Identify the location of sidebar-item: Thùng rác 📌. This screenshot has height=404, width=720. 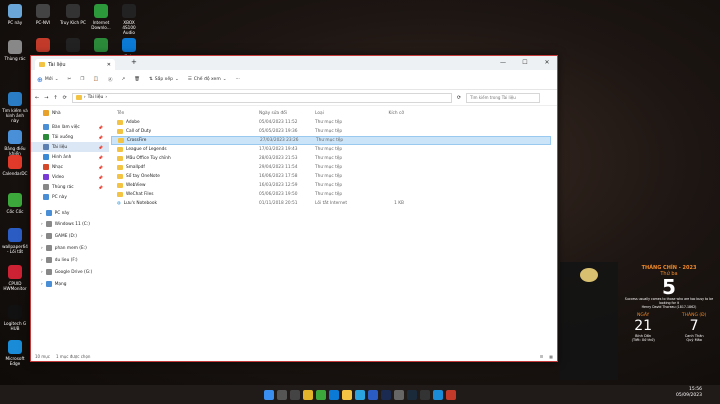
(70, 187).